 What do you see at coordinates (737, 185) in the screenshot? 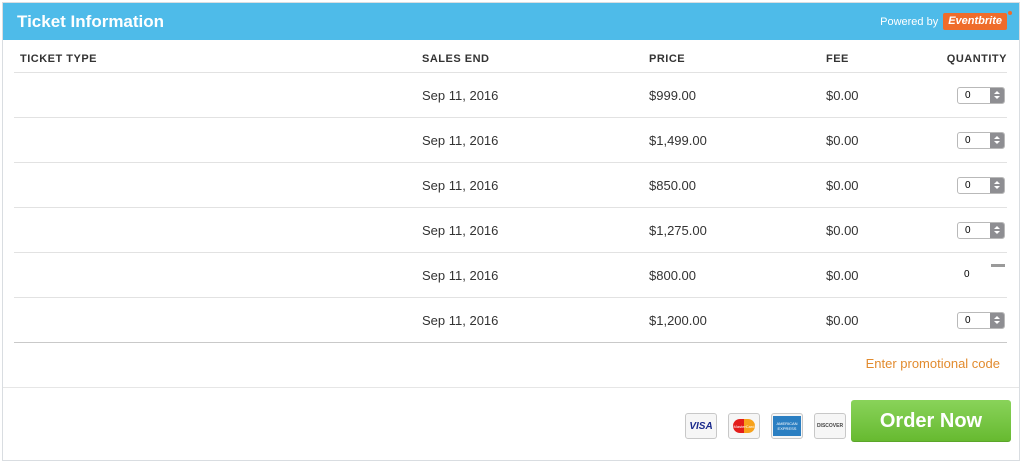
I see `price-cell: $850.00` at bounding box center [737, 185].